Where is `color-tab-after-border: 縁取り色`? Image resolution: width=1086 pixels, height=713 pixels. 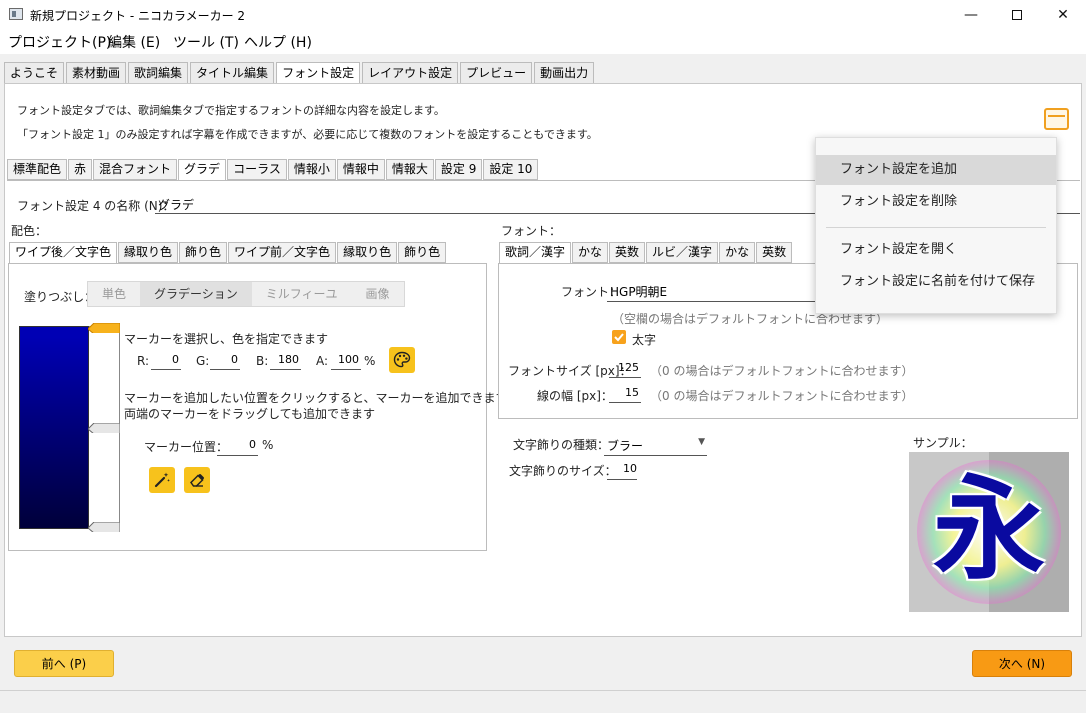
color-tab-after-border: 縁取り色 is located at coordinates (148, 252).